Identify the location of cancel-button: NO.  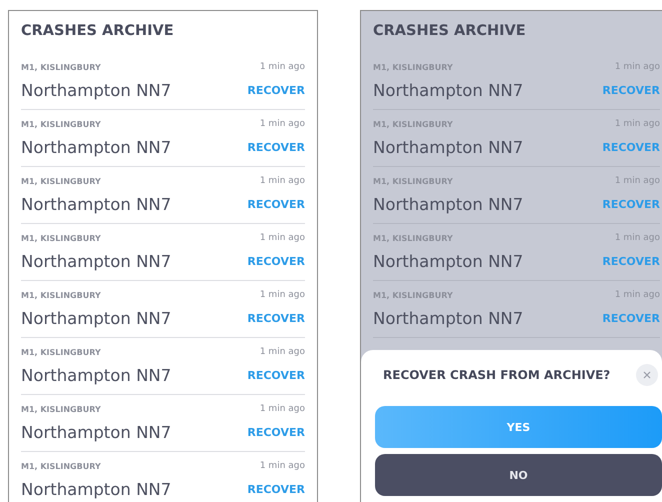
(518, 475).